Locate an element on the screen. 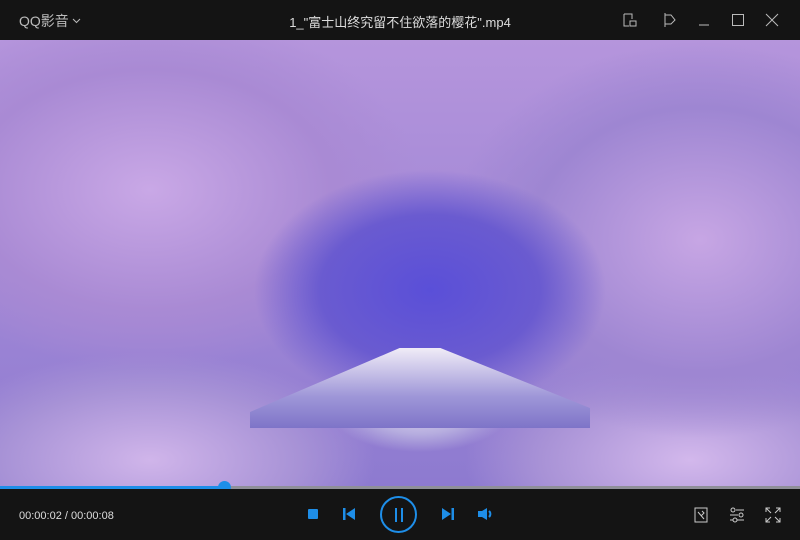 This screenshot has height=540, width=800. settings-button is located at coordinates (737, 515).